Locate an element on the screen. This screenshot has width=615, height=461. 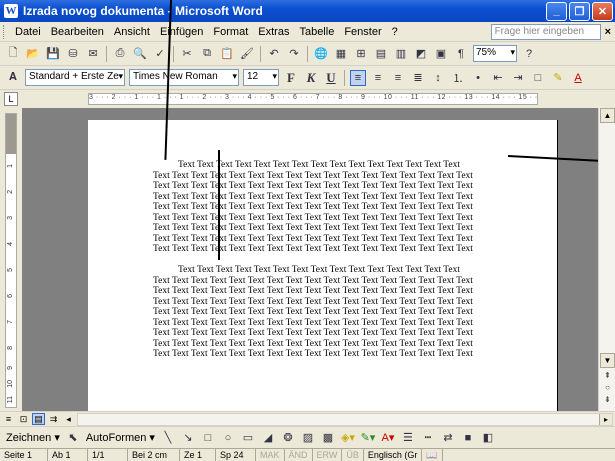
redo-icon: ↷ is located at coordinates (294, 54).